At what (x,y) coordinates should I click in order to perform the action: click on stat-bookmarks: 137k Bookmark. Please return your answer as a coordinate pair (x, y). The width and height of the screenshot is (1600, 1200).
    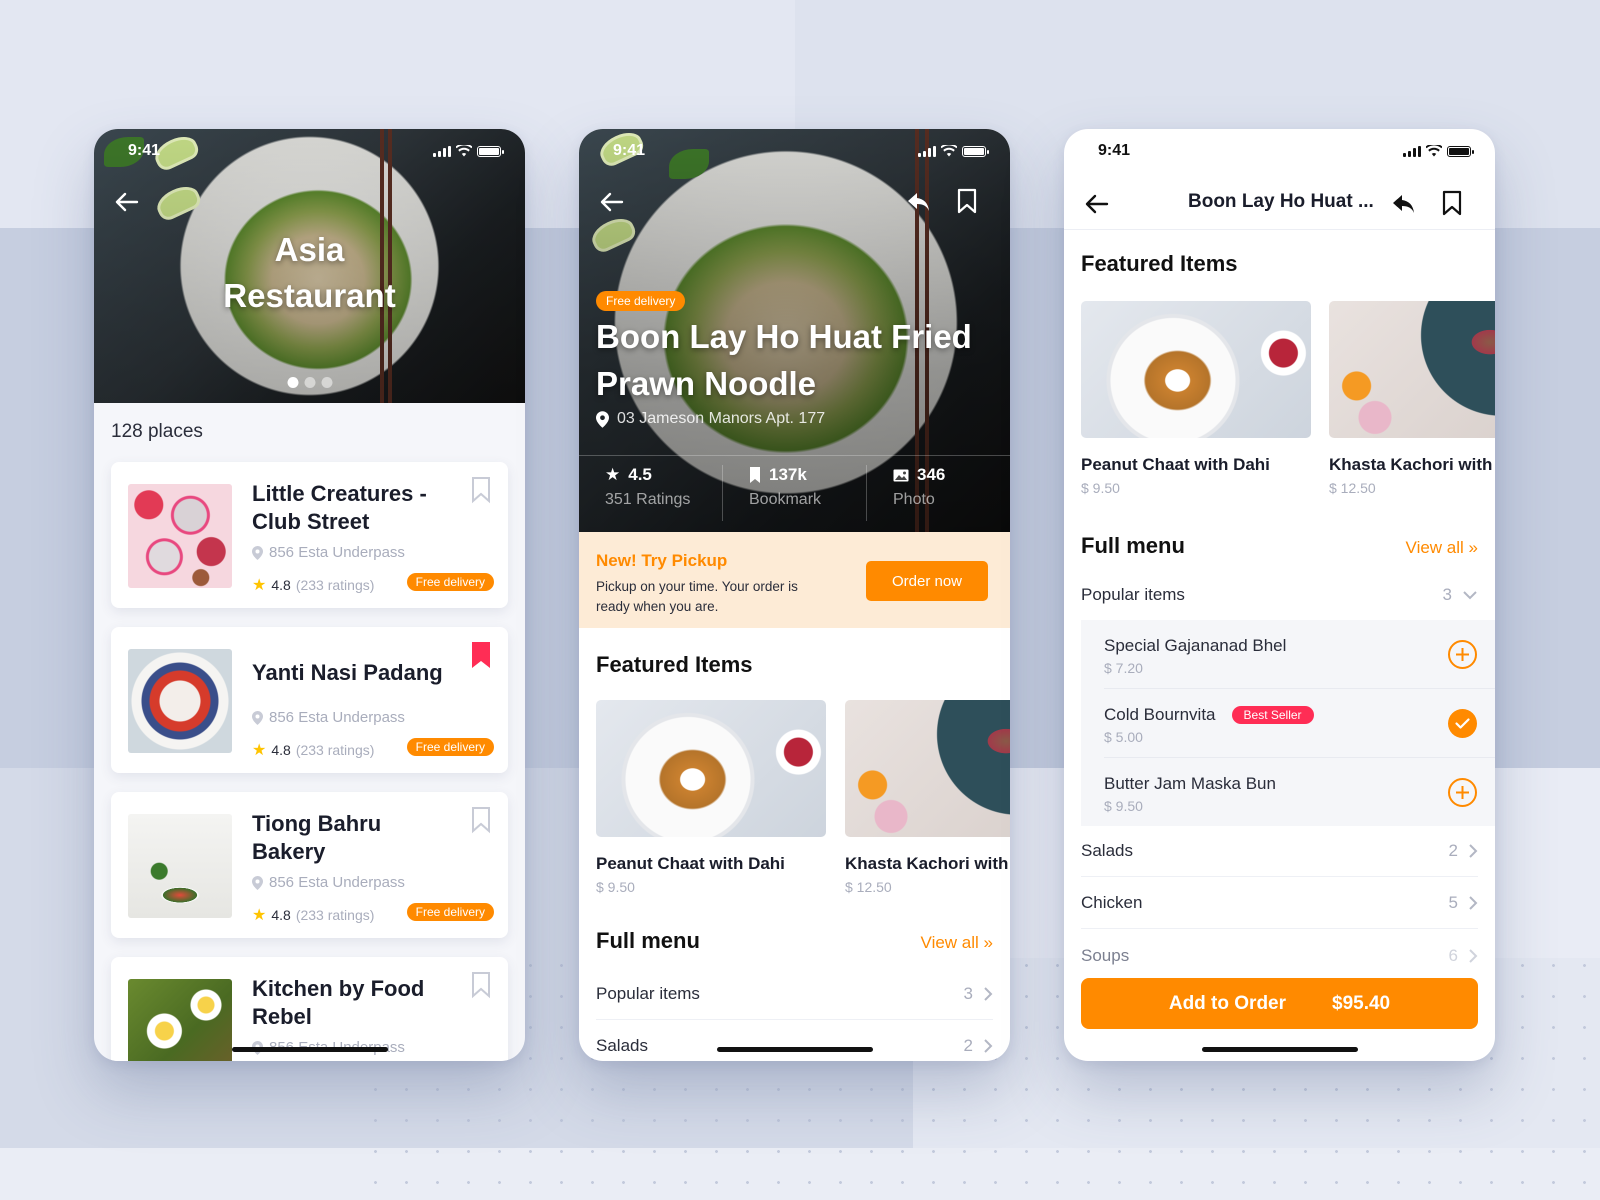
    Looking at the image, I should click on (795, 493).